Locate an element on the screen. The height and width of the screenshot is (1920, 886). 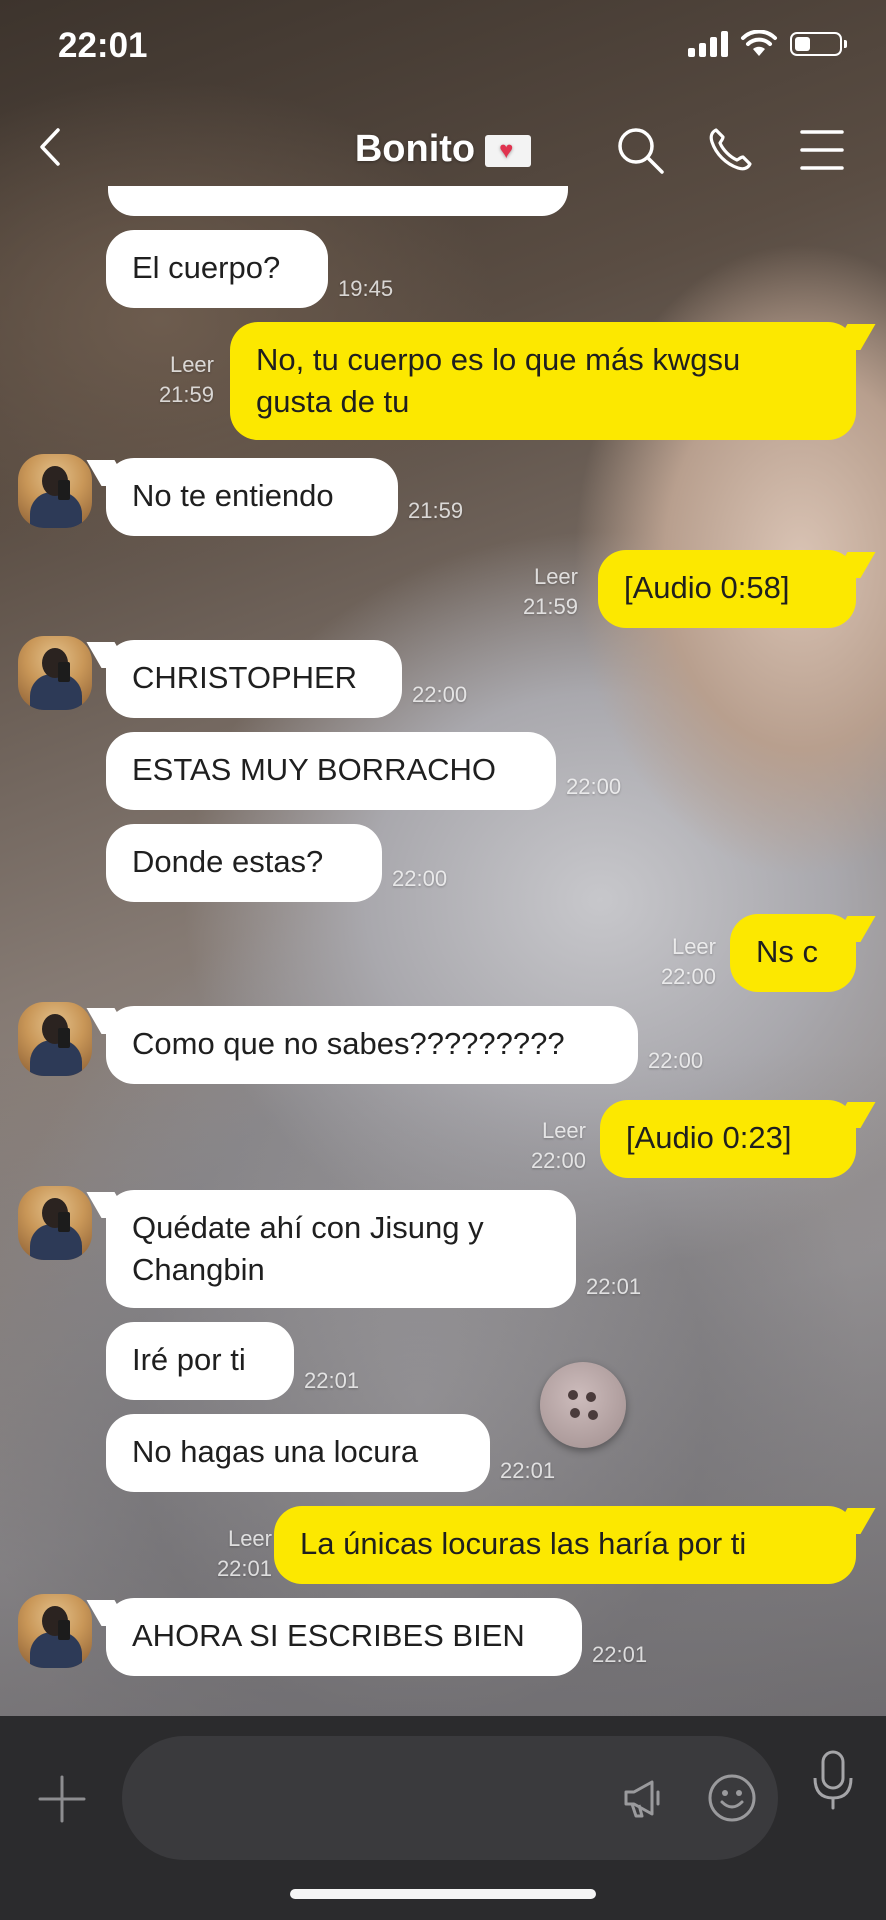
microphone-icon is located at coordinates (833, 1780).